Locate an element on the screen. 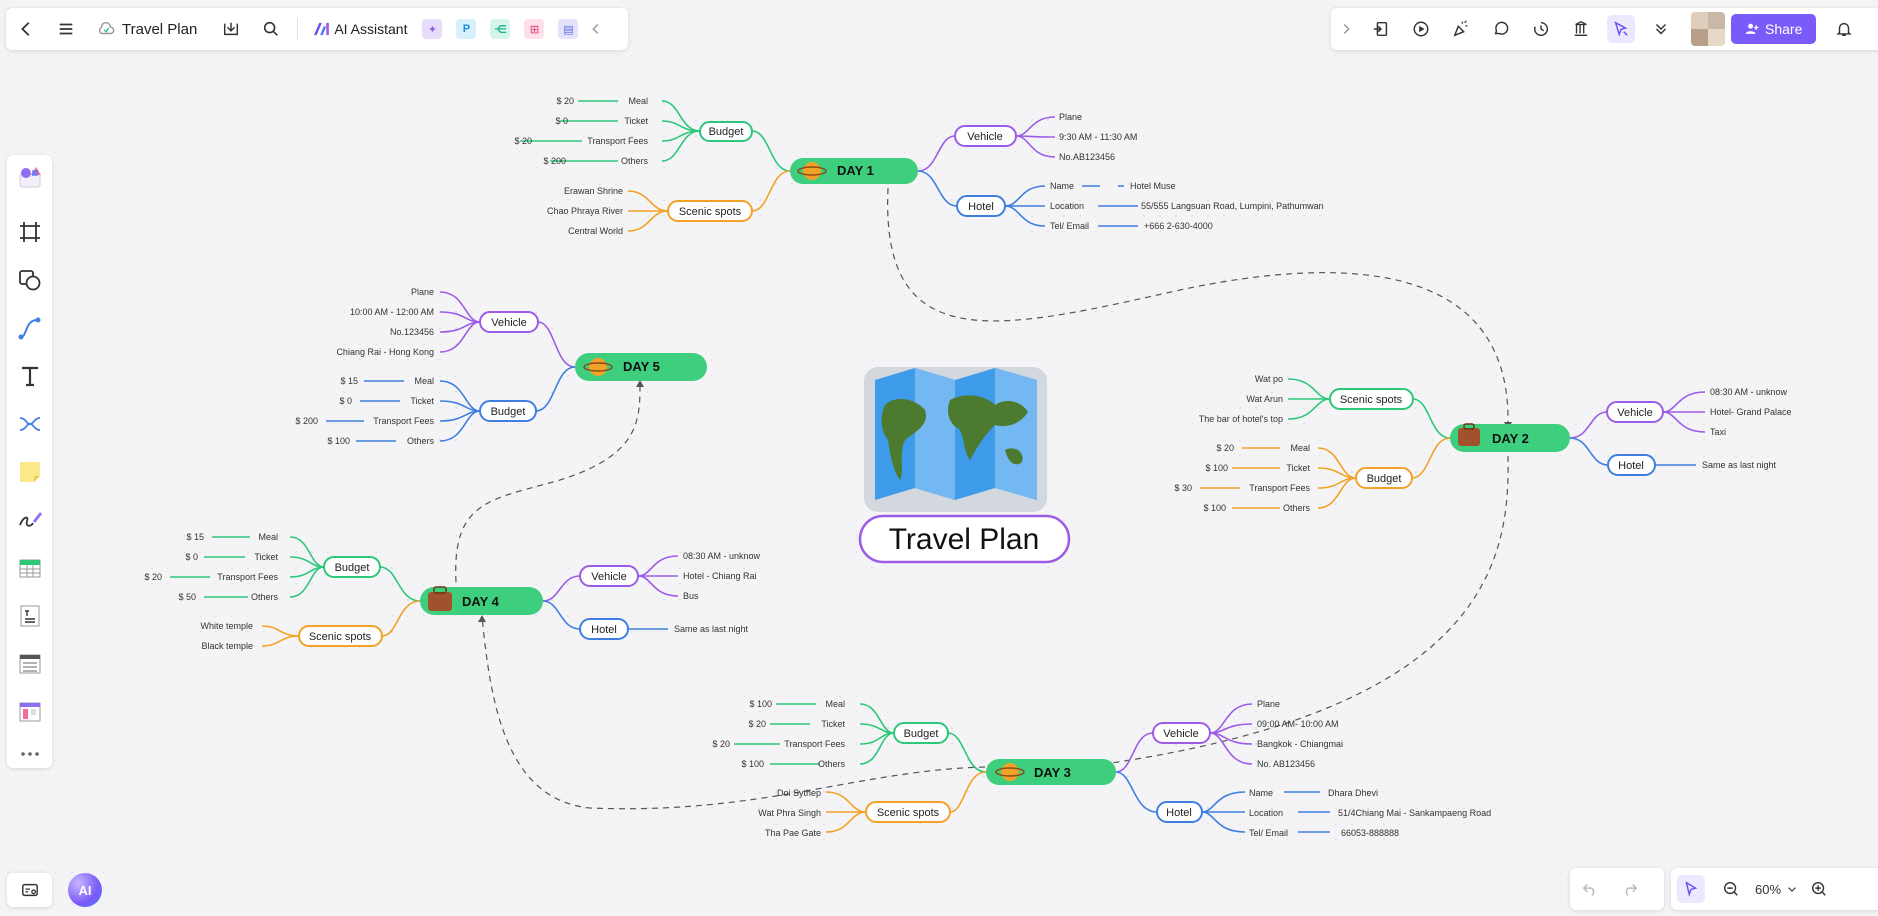  shape-tool is located at coordinates (29, 279).